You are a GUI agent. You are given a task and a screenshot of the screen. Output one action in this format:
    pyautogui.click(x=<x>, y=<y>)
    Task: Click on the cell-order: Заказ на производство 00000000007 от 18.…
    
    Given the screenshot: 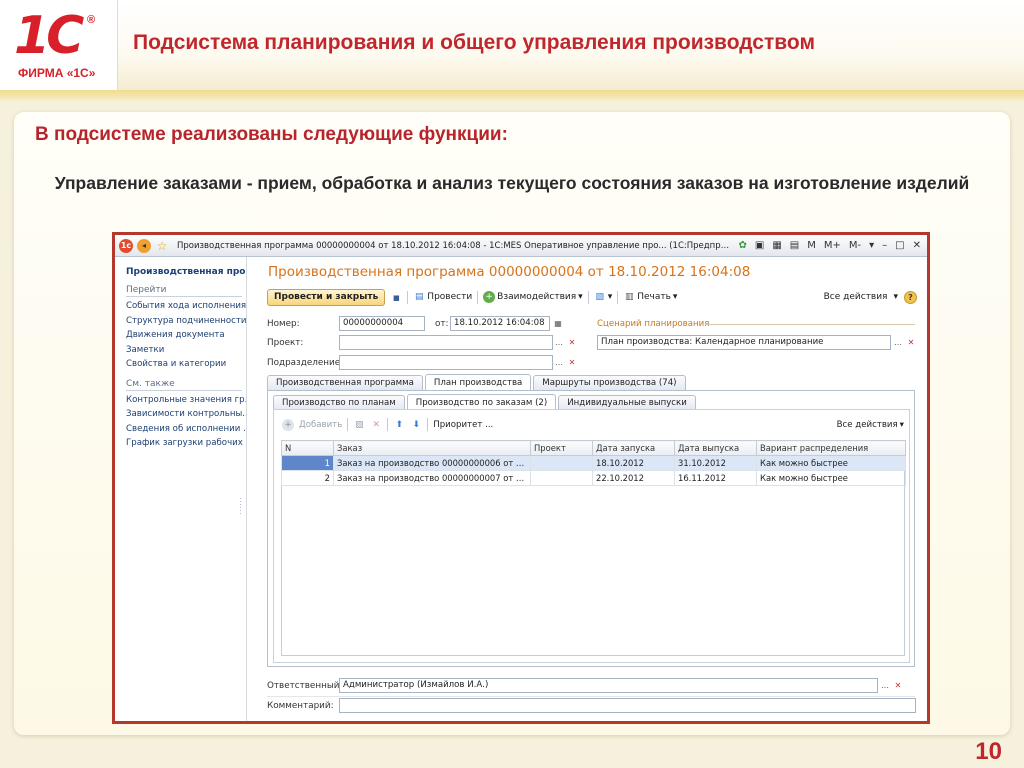 What is the action you would take?
    pyautogui.click(x=432, y=478)
    